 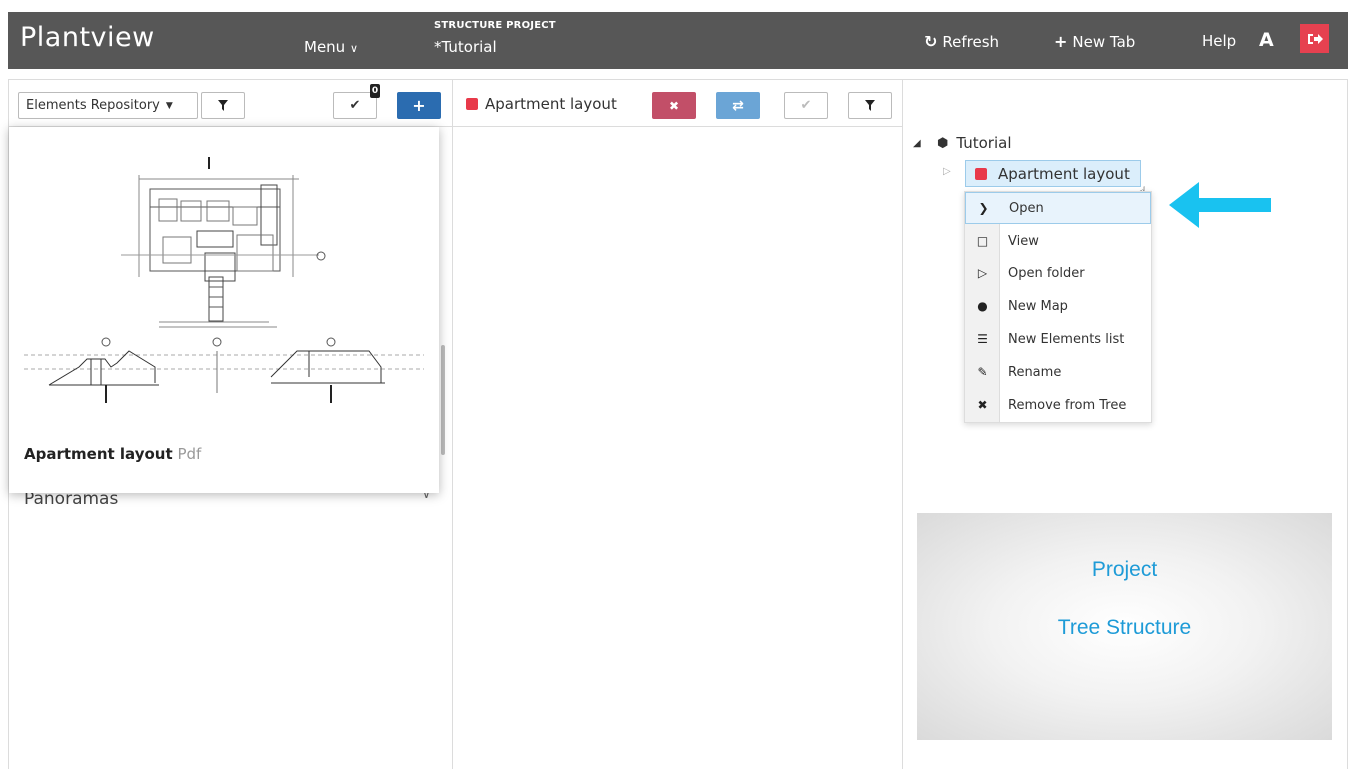 What do you see at coordinates (983, 208) in the screenshot?
I see `chevron-down-icon: ❯` at bounding box center [983, 208].